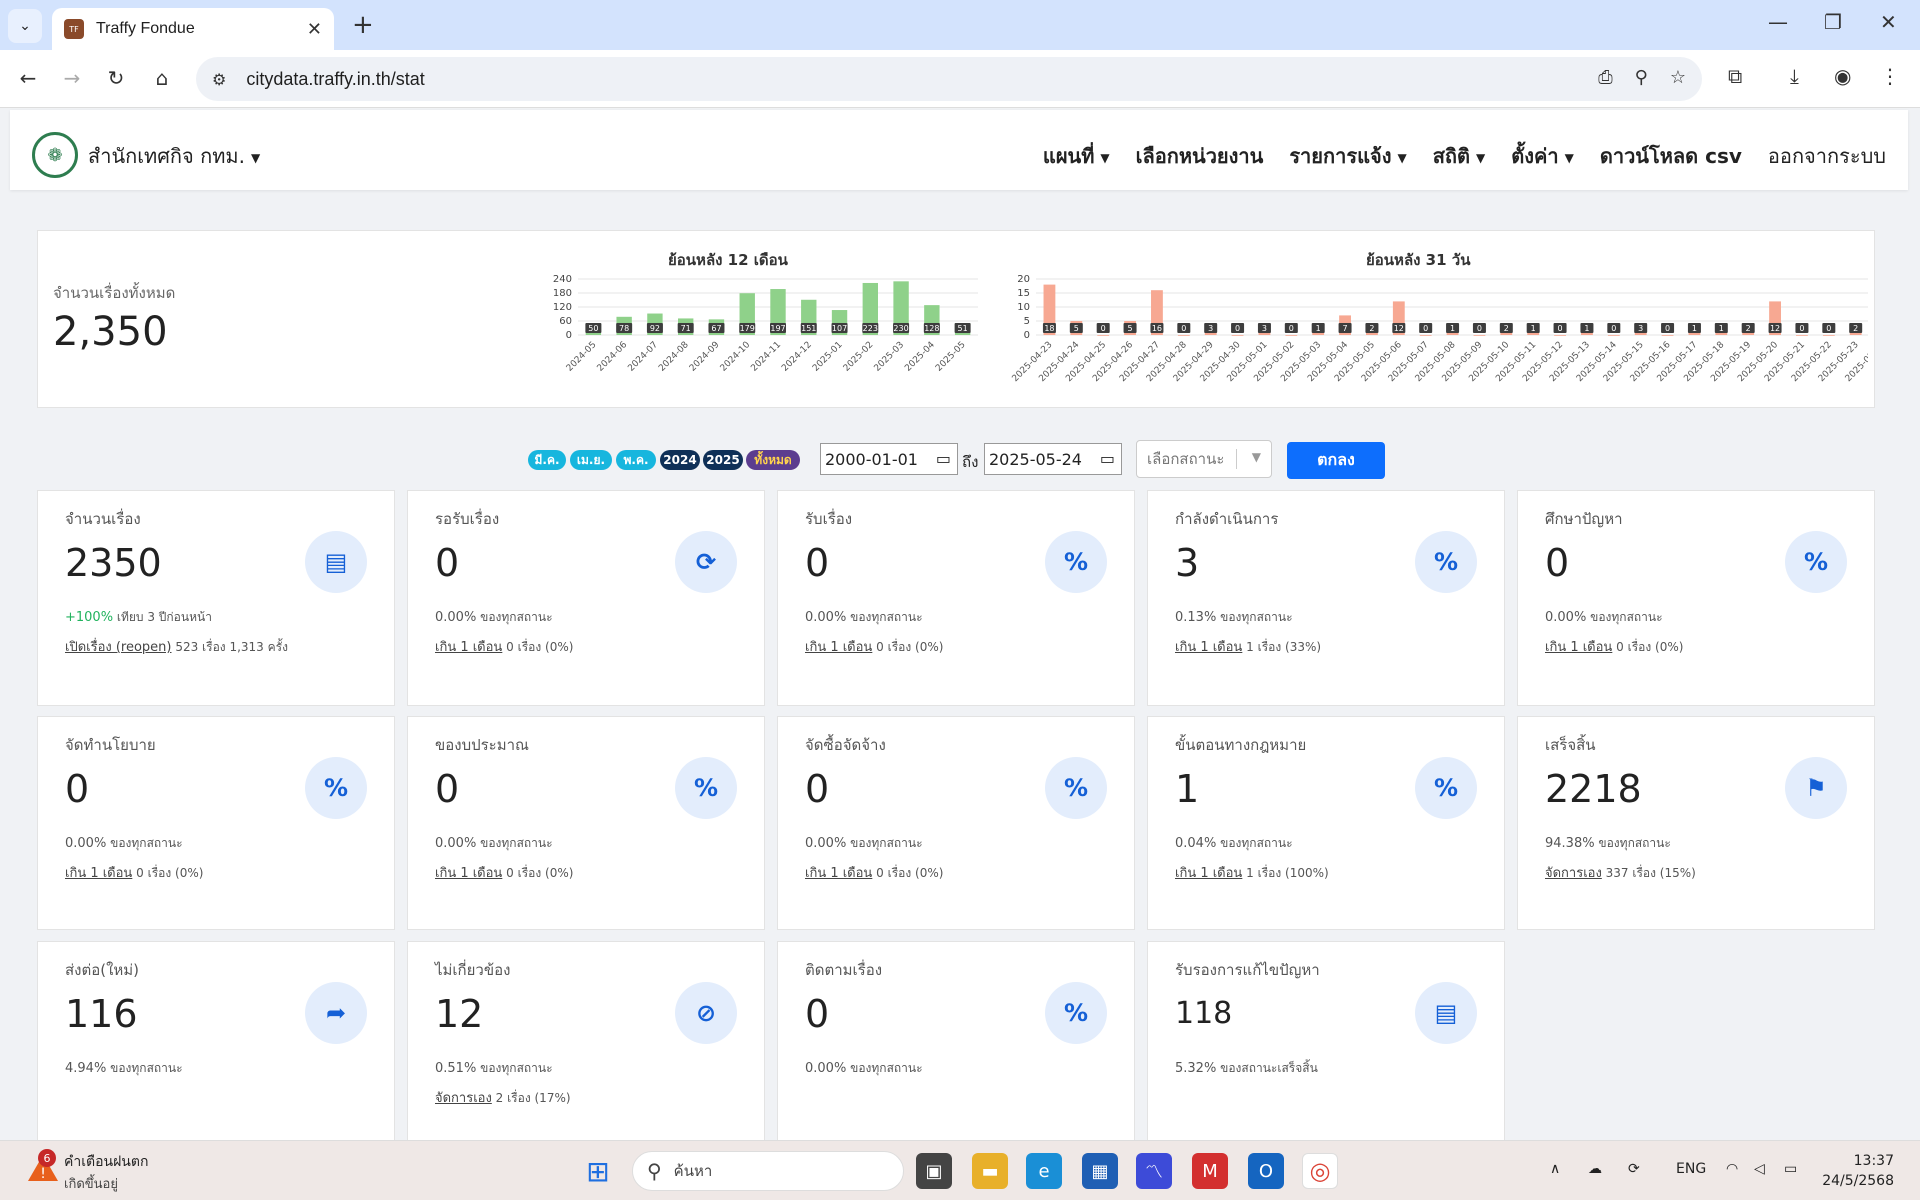 This screenshot has width=1920, height=1200. I want to click on chrome-icon: ◎, so click(1320, 1171).